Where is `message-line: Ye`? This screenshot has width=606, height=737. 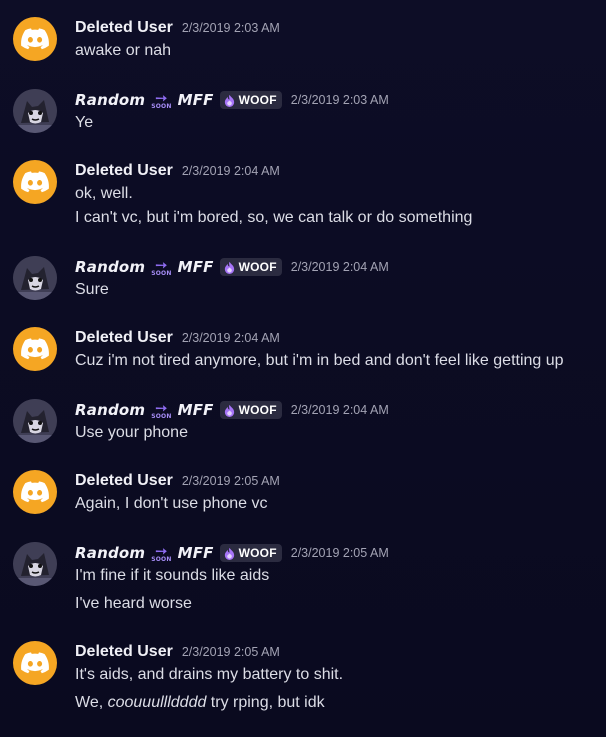 message-line: Ye is located at coordinates (84, 122).